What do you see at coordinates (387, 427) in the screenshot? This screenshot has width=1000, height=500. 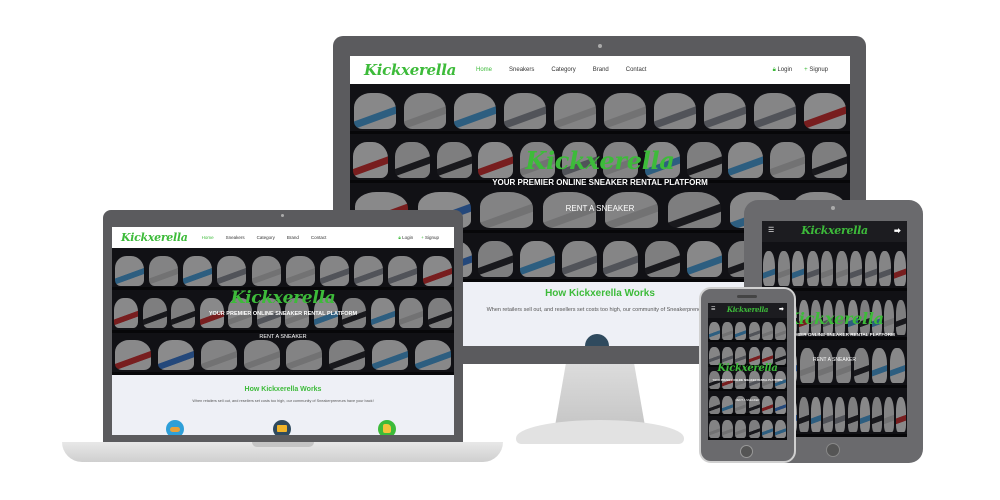 I see `thumbs-up-icon` at bounding box center [387, 427].